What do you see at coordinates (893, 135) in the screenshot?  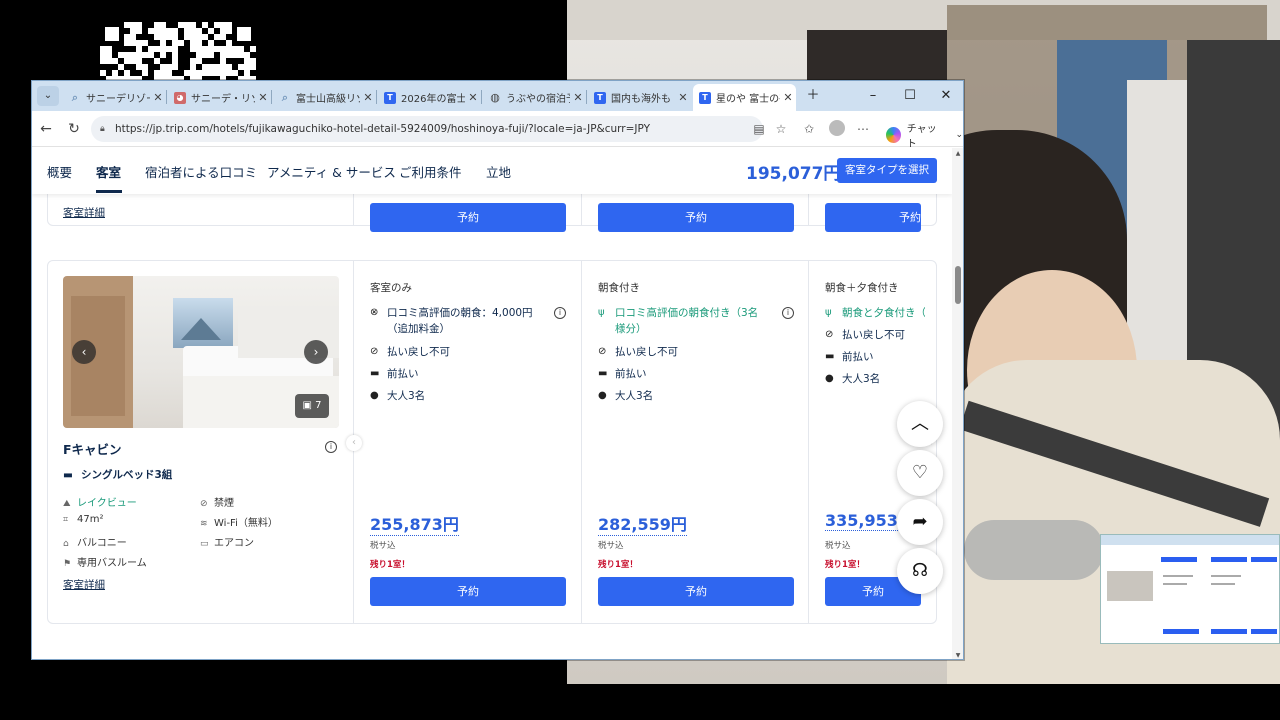 I see `copilot-icon` at bounding box center [893, 135].